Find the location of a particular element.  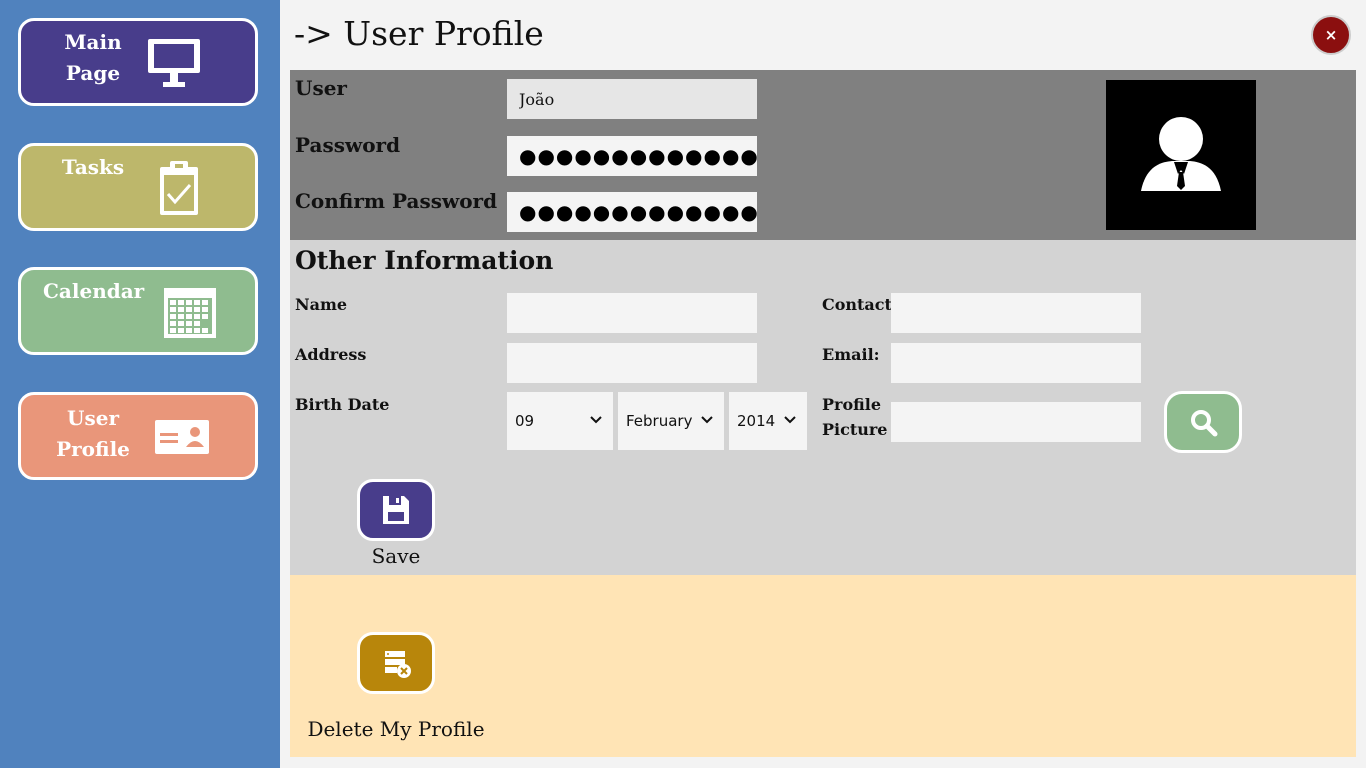

email-label: Email: is located at coordinates (851, 354).